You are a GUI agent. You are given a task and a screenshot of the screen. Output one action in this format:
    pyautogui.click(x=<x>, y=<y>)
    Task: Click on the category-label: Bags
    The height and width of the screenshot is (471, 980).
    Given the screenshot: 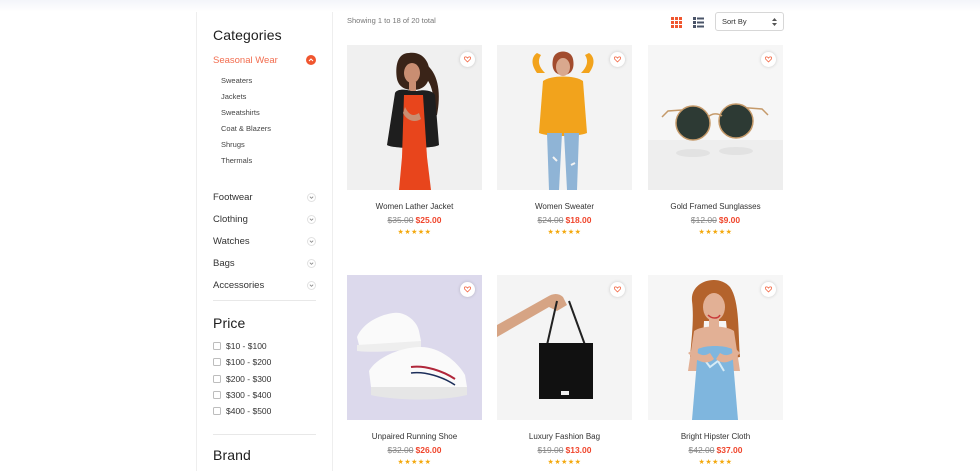 What is the action you would take?
    pyautogui.click(x=224, y=263)
    